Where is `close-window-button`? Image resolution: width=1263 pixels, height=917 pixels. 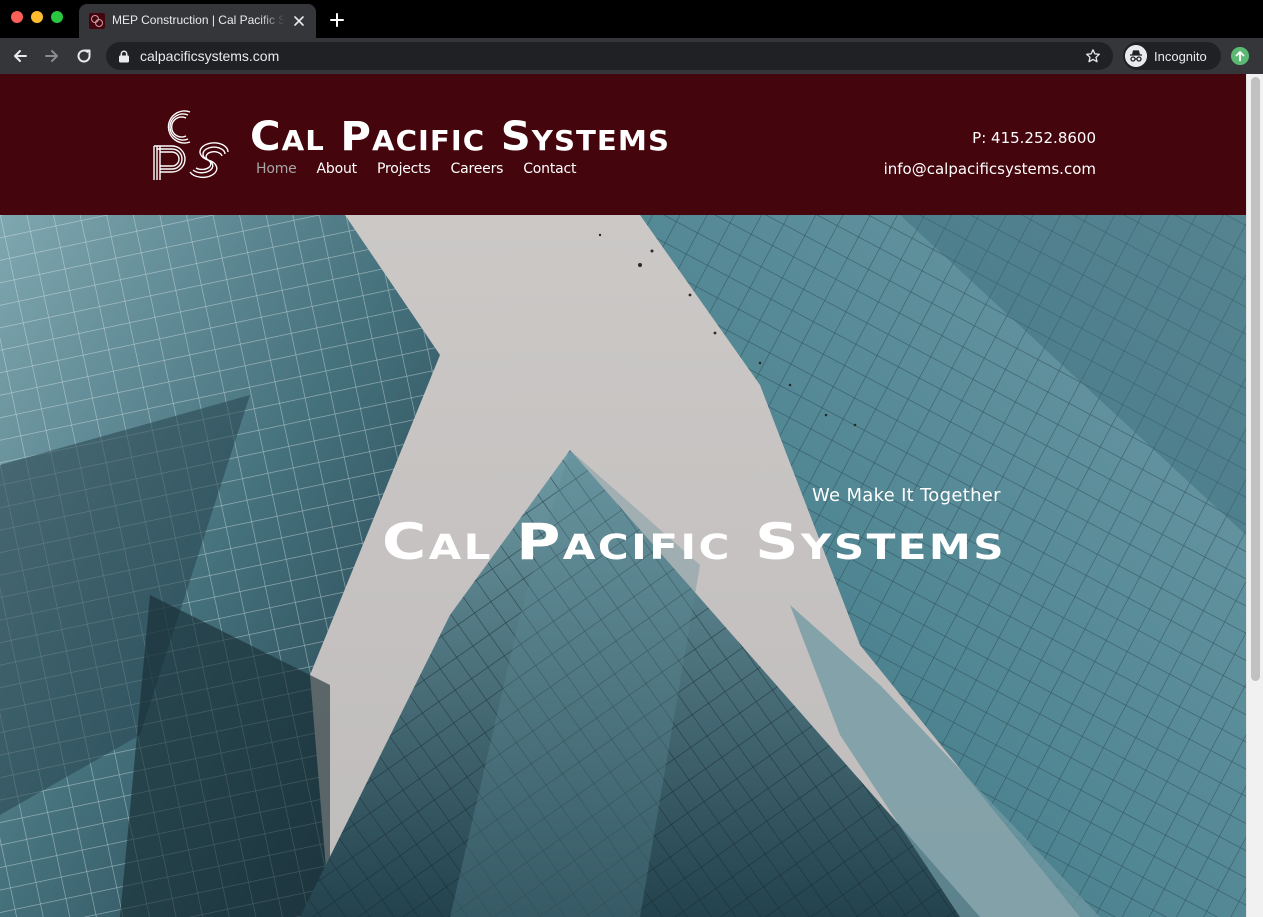
close-window-button is located at coordinates (17, 17).